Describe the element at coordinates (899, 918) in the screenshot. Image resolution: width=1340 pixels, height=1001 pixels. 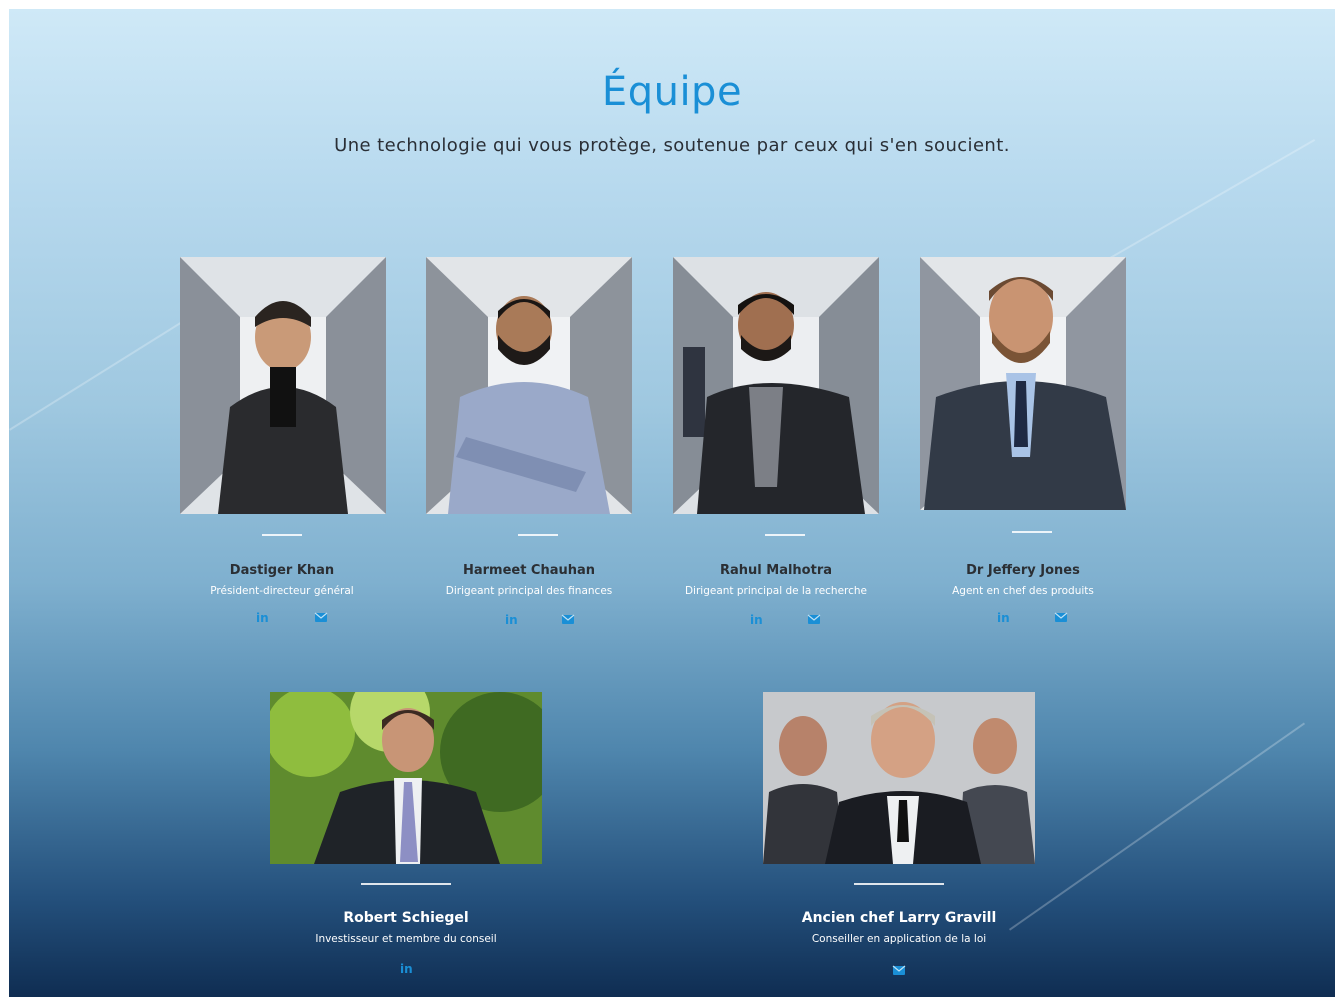
I see `team-member-name: Ancien chef Larry Gravill` at that location.